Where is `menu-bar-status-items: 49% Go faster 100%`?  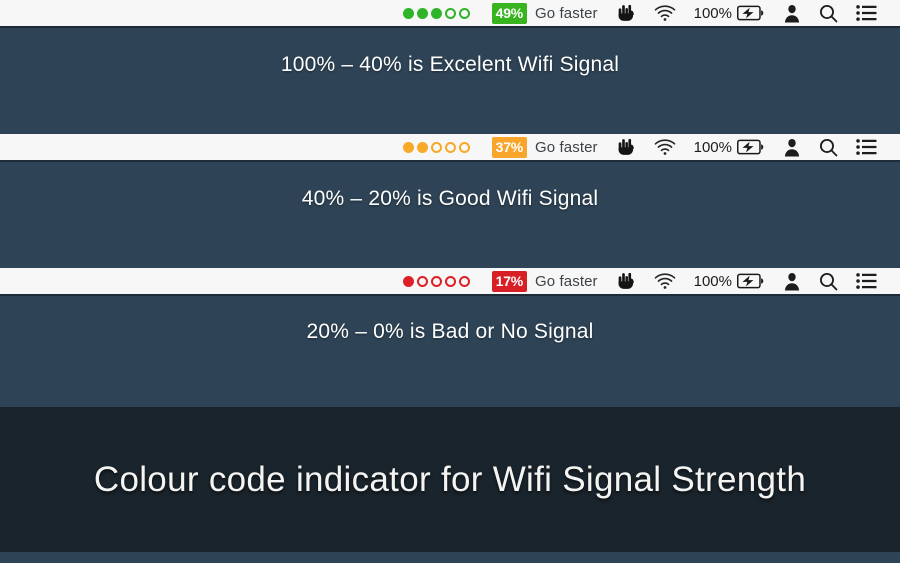
menu-bar-status-items: 49% Go faster 100% is located at coordinates (640, 13).